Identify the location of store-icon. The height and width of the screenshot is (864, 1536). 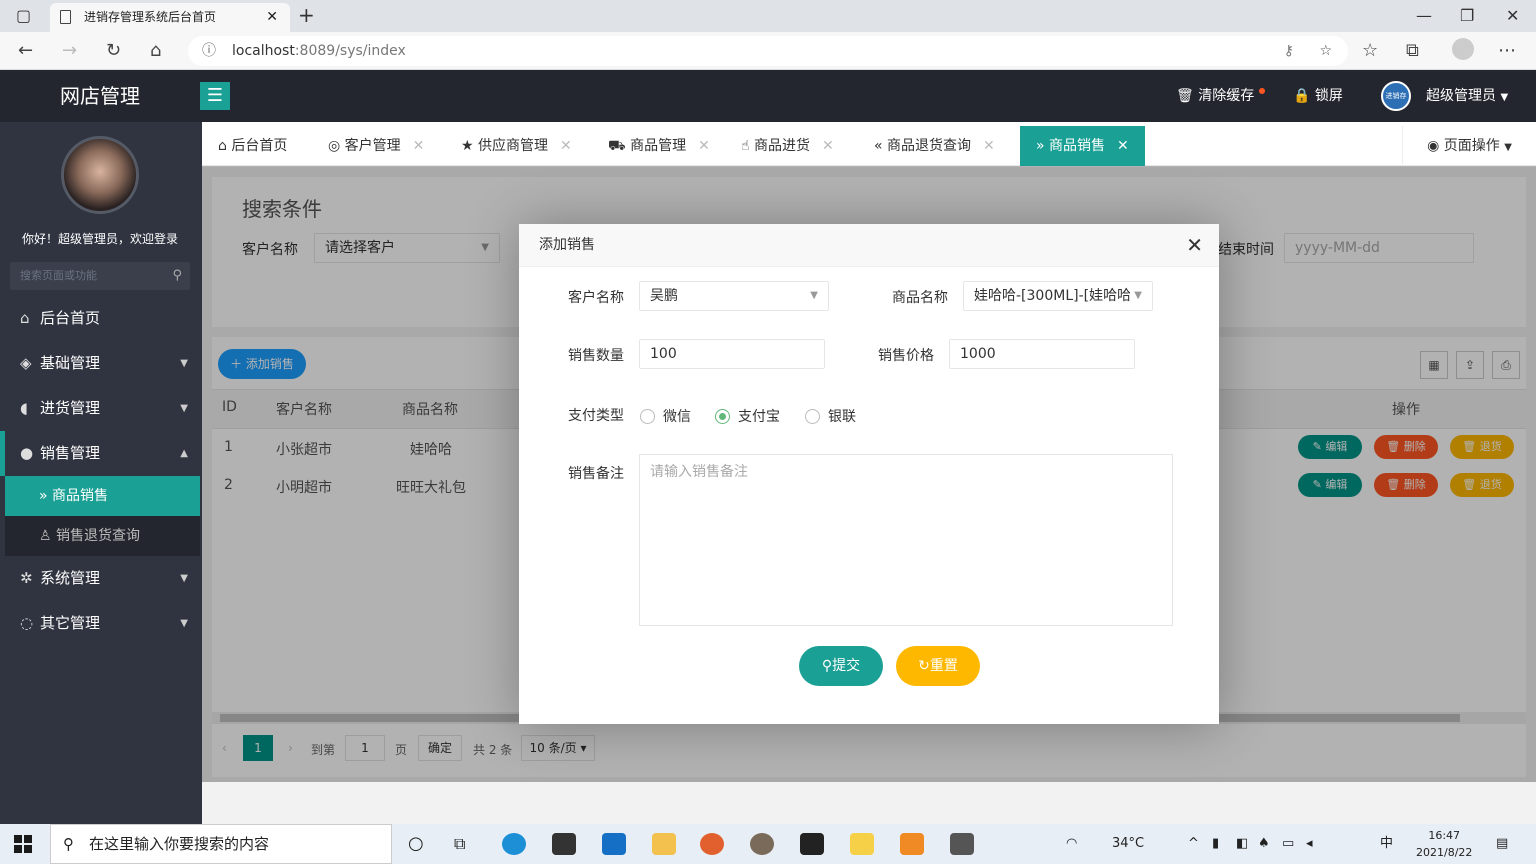
(564, 844).